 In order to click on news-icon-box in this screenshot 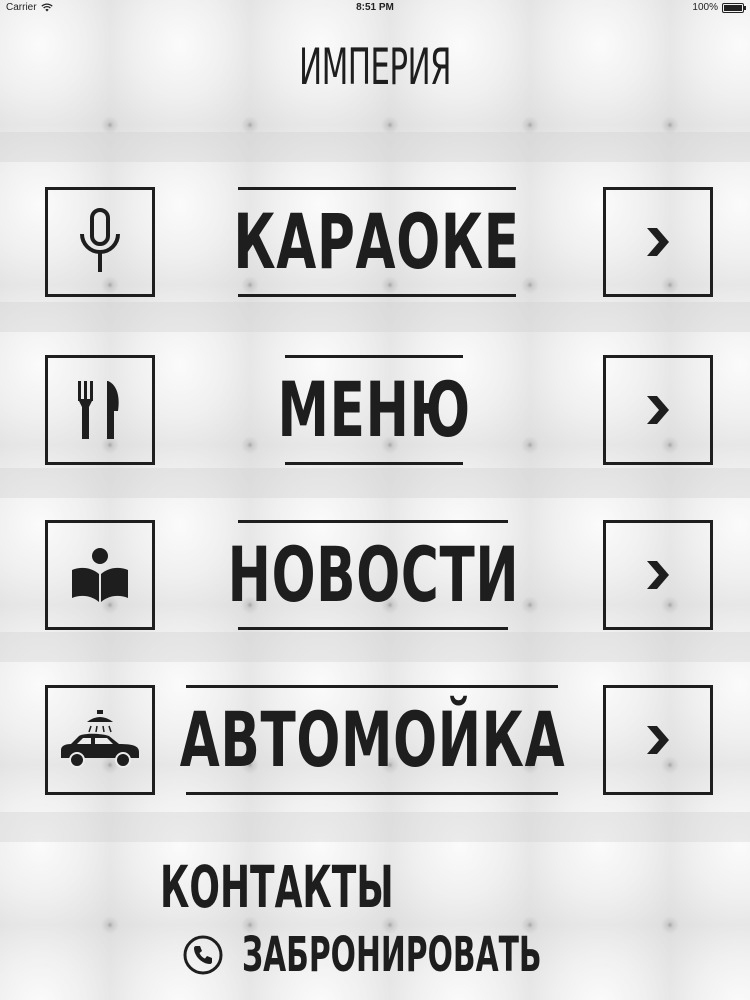, I will do `click(100, 575)`.